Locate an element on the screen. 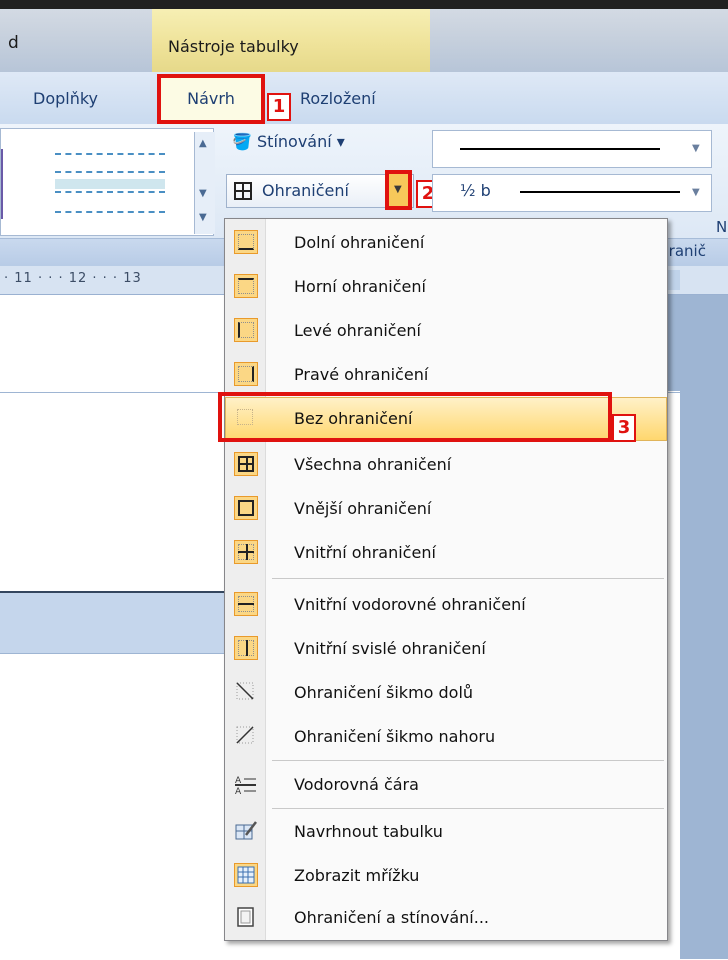  scroll-up-icon: ▲ is located at coordinates (203, 143).